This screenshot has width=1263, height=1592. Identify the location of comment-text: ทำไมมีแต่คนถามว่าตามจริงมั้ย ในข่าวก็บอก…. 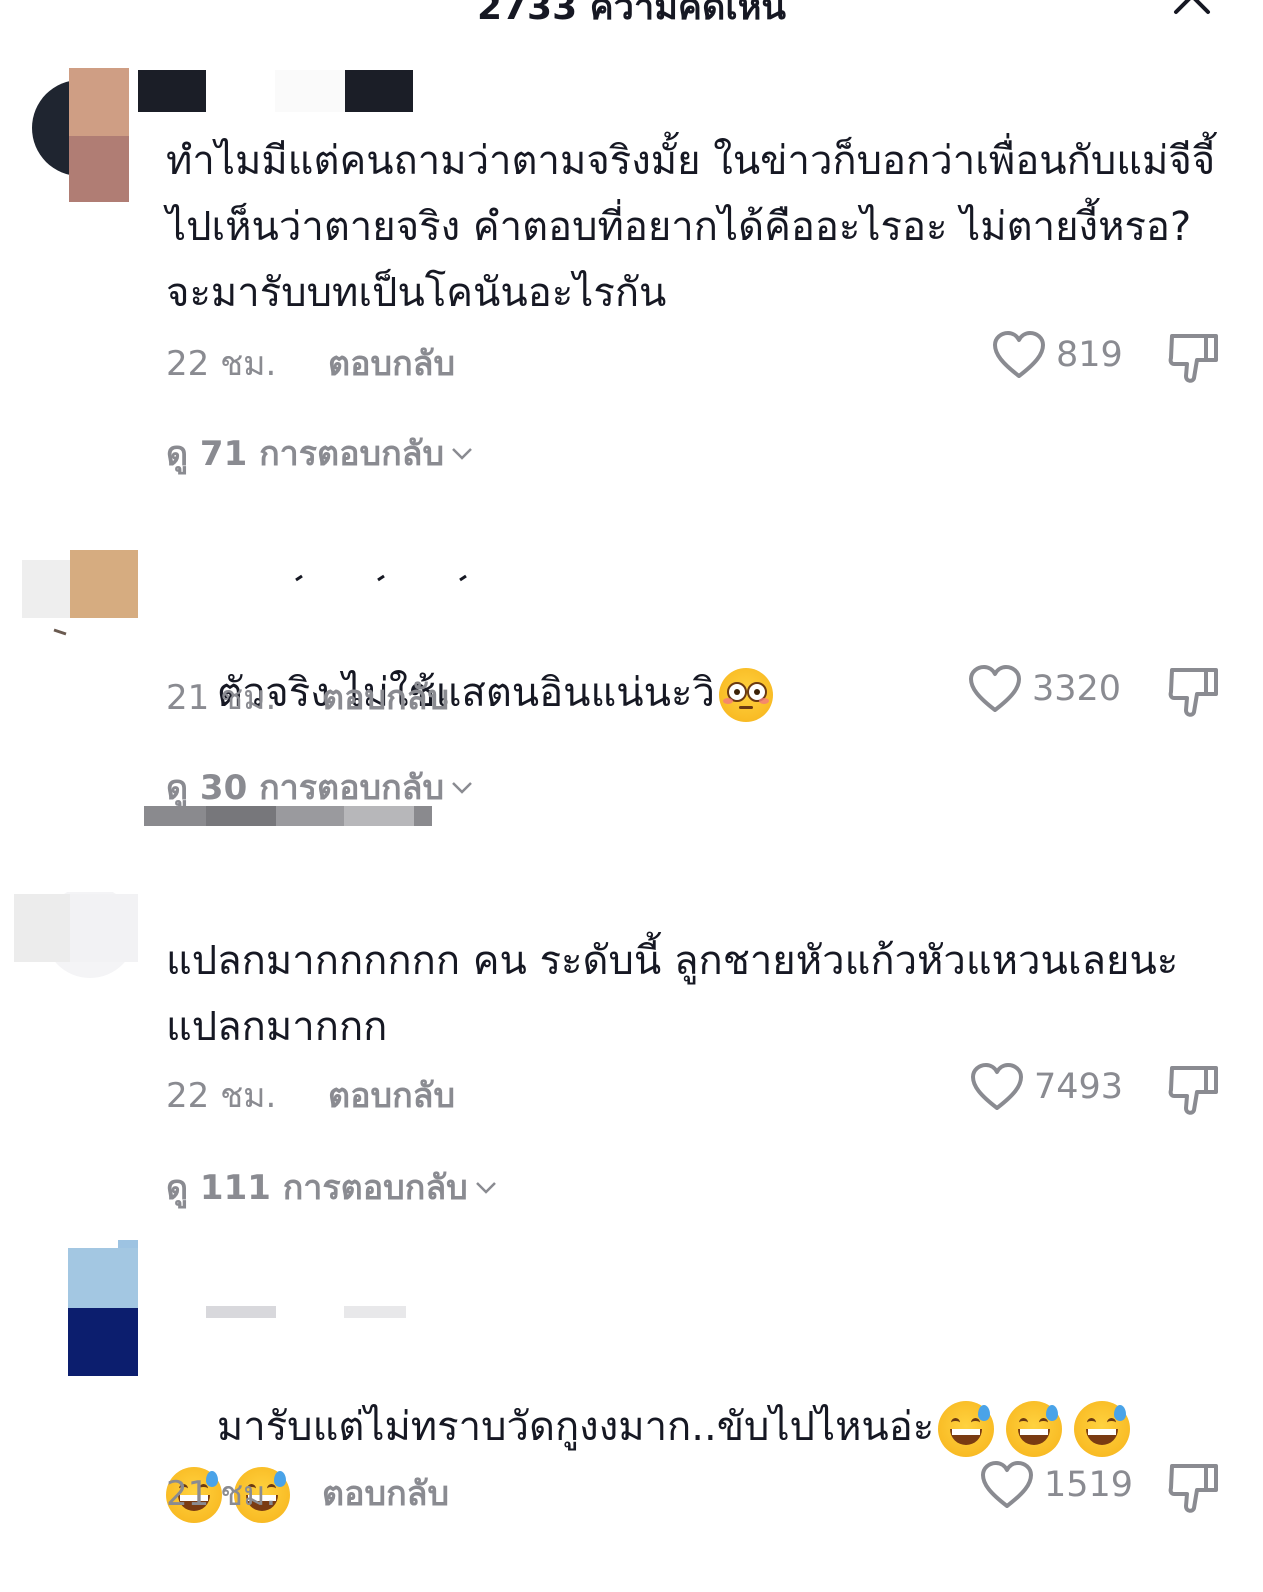
(691, 227).